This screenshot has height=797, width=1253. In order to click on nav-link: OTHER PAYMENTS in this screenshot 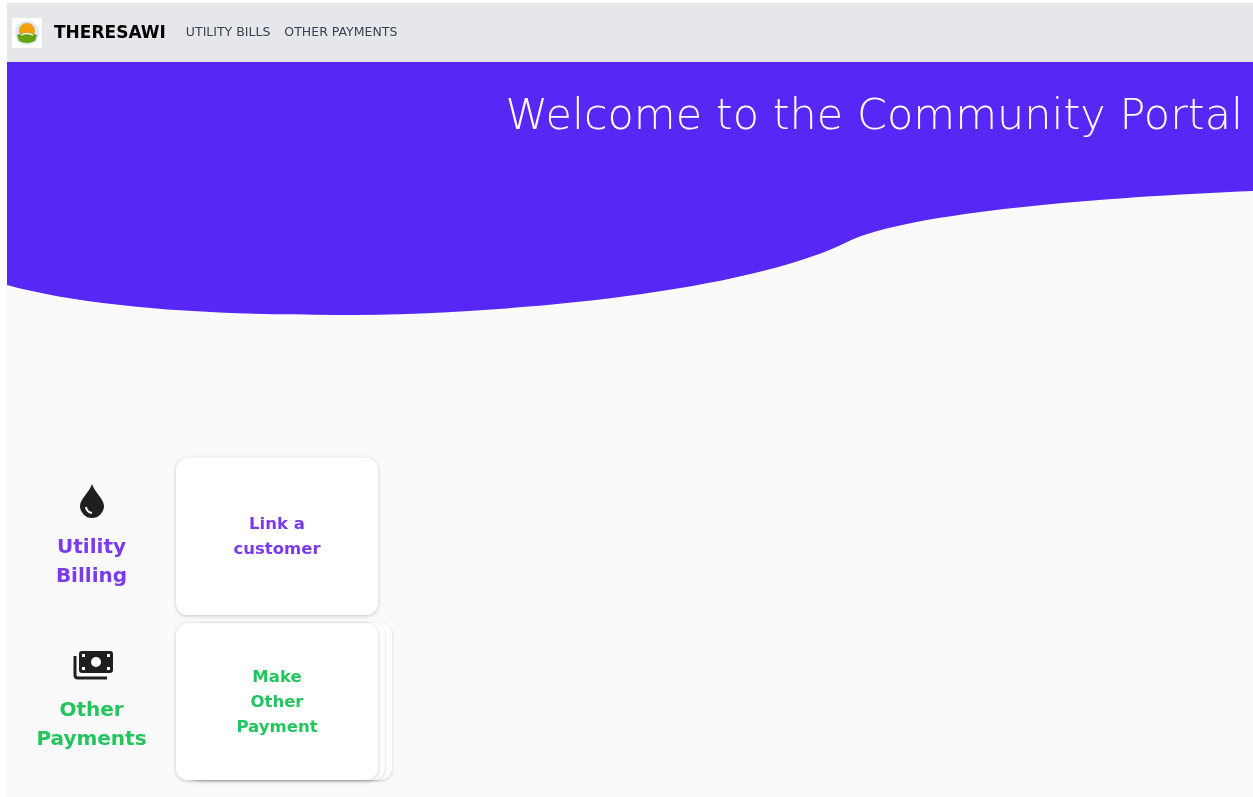, I will do `click(341, 32)`.